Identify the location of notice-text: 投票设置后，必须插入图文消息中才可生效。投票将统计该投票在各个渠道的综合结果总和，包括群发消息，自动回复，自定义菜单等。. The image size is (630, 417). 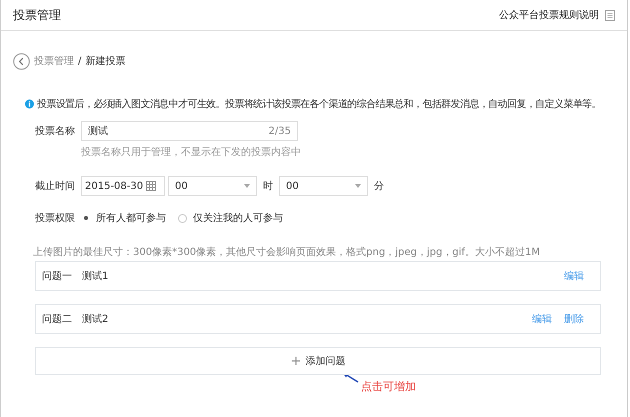
(318, 104).